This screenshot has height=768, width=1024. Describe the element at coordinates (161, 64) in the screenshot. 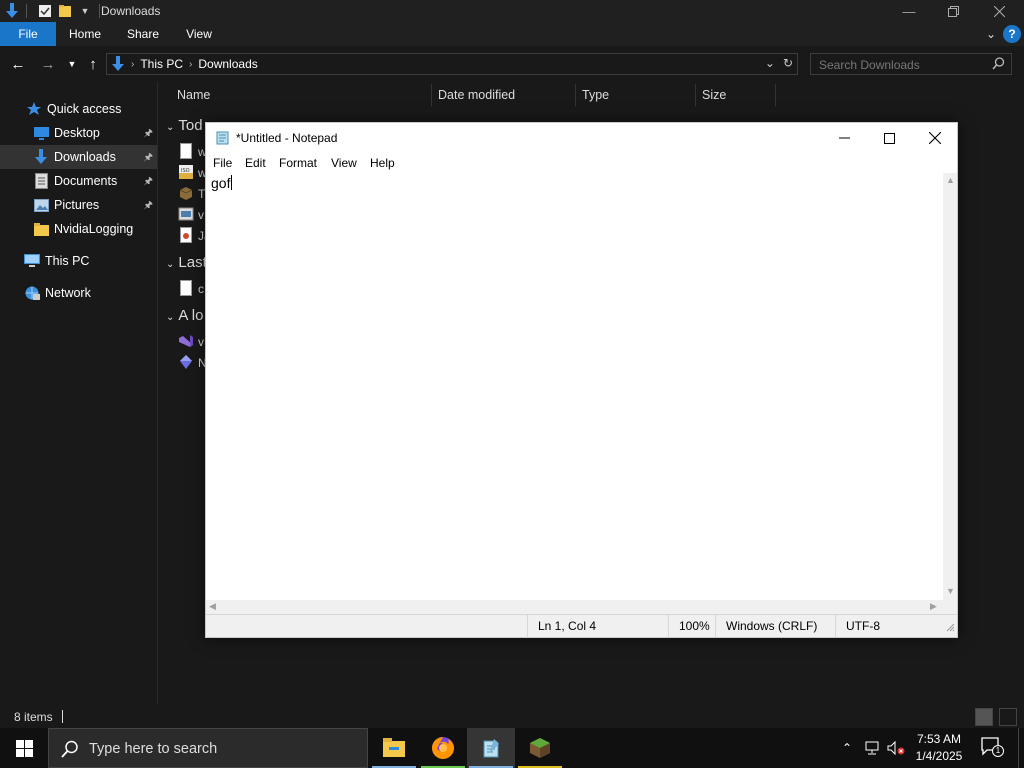

I see `breadcrumb-this-pc: This PC` at that location.